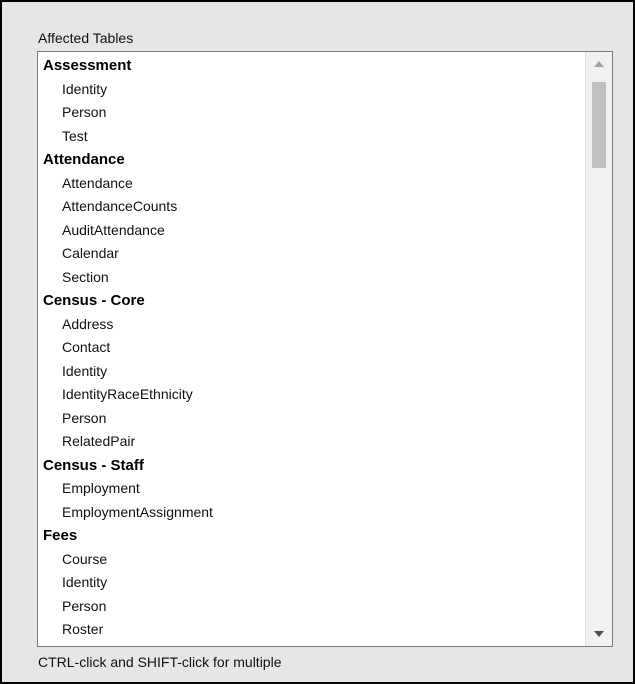 This screenshot has width=635, height=684. Describe the element at coordinates (93, 465) in the screenshot. I see `optgroup-label: Census - Staff` at that location.